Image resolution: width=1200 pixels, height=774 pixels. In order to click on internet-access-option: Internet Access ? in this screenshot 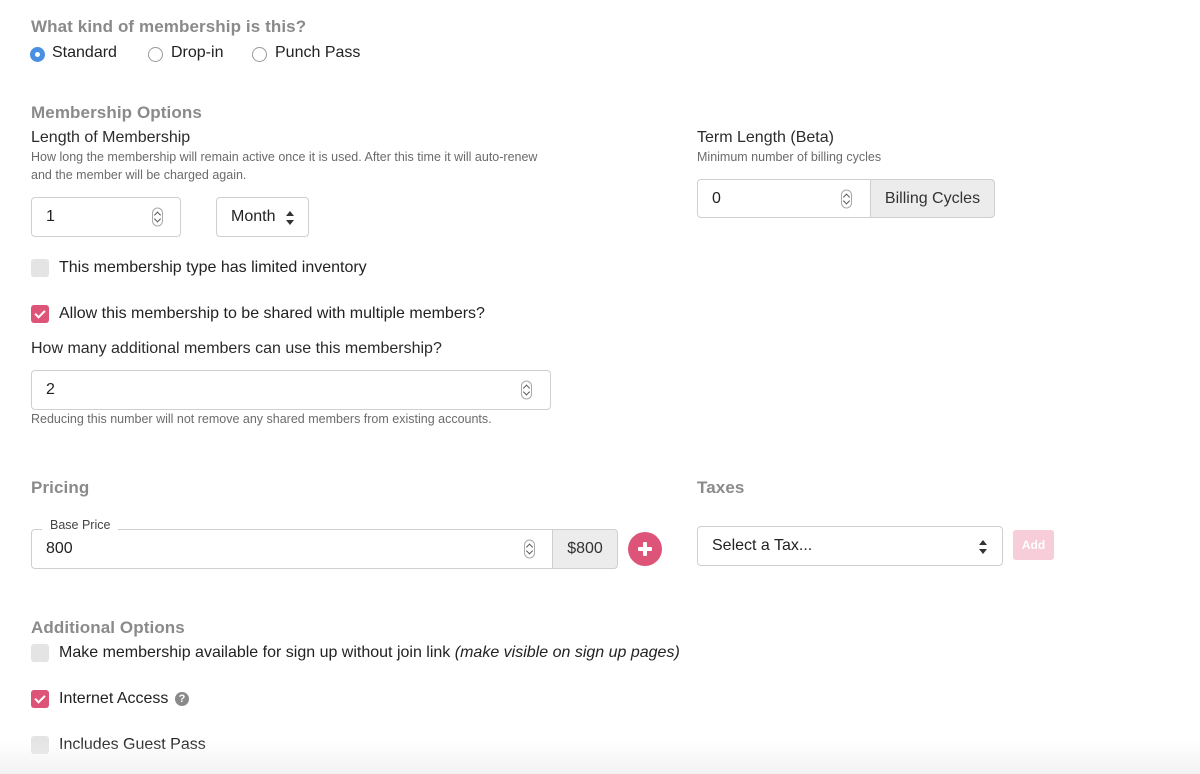, I will do `click(131, 699)`.